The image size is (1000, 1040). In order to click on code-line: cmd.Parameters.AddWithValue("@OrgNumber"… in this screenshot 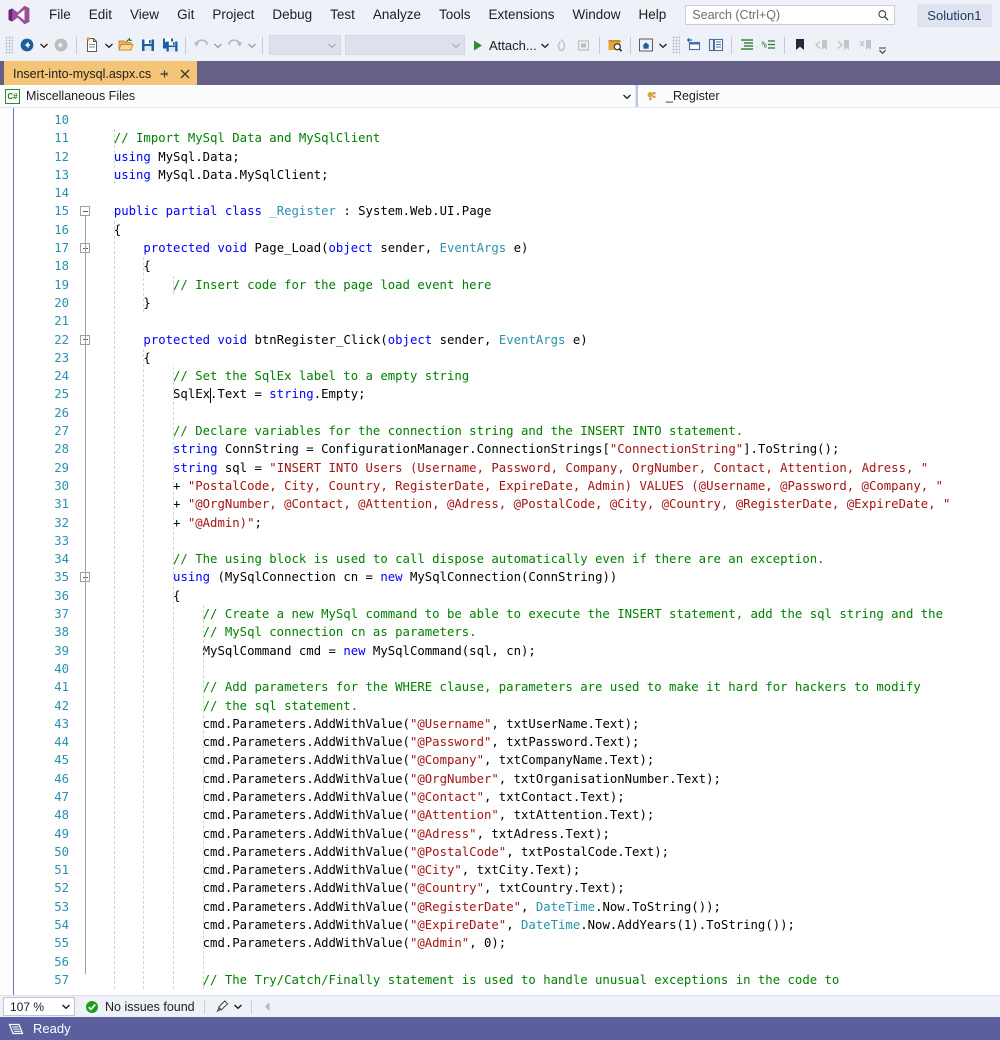, I will do `click(547, 779)`.